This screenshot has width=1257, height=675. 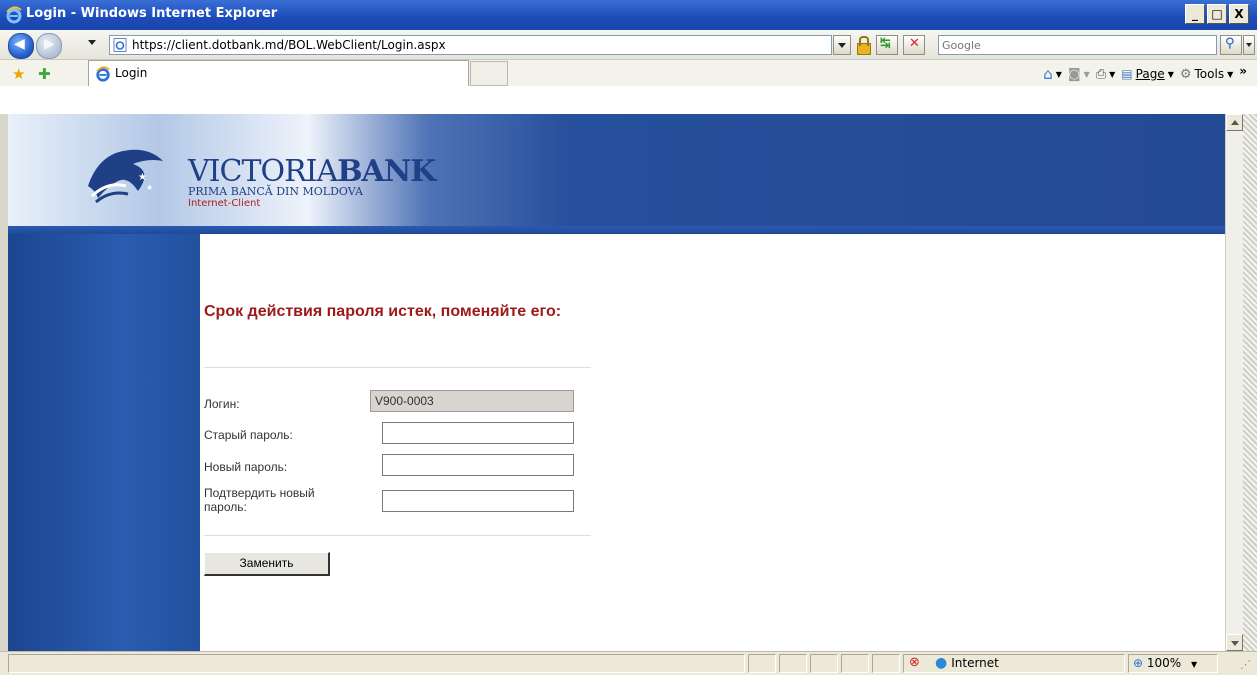 I want to click on search-icon: ⚲, so click(x=1230, y=43).